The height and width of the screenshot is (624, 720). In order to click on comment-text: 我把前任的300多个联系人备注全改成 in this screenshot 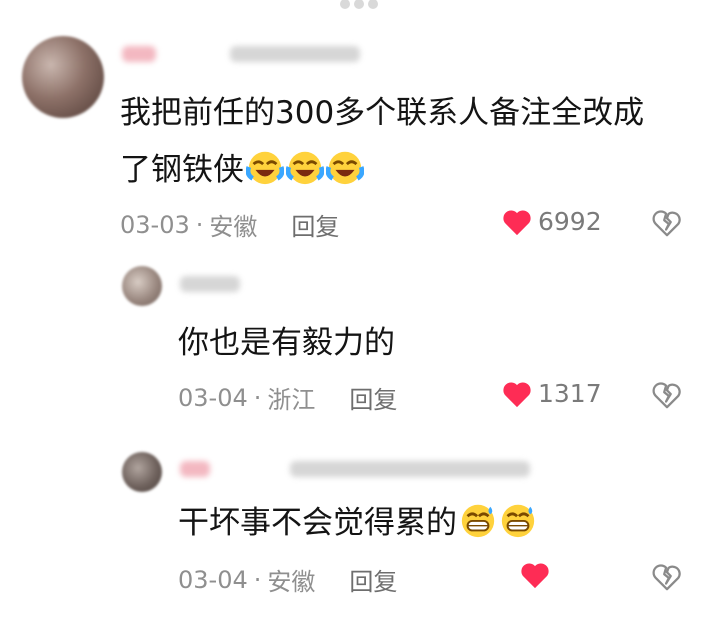, I will do `click(382, 113)`.